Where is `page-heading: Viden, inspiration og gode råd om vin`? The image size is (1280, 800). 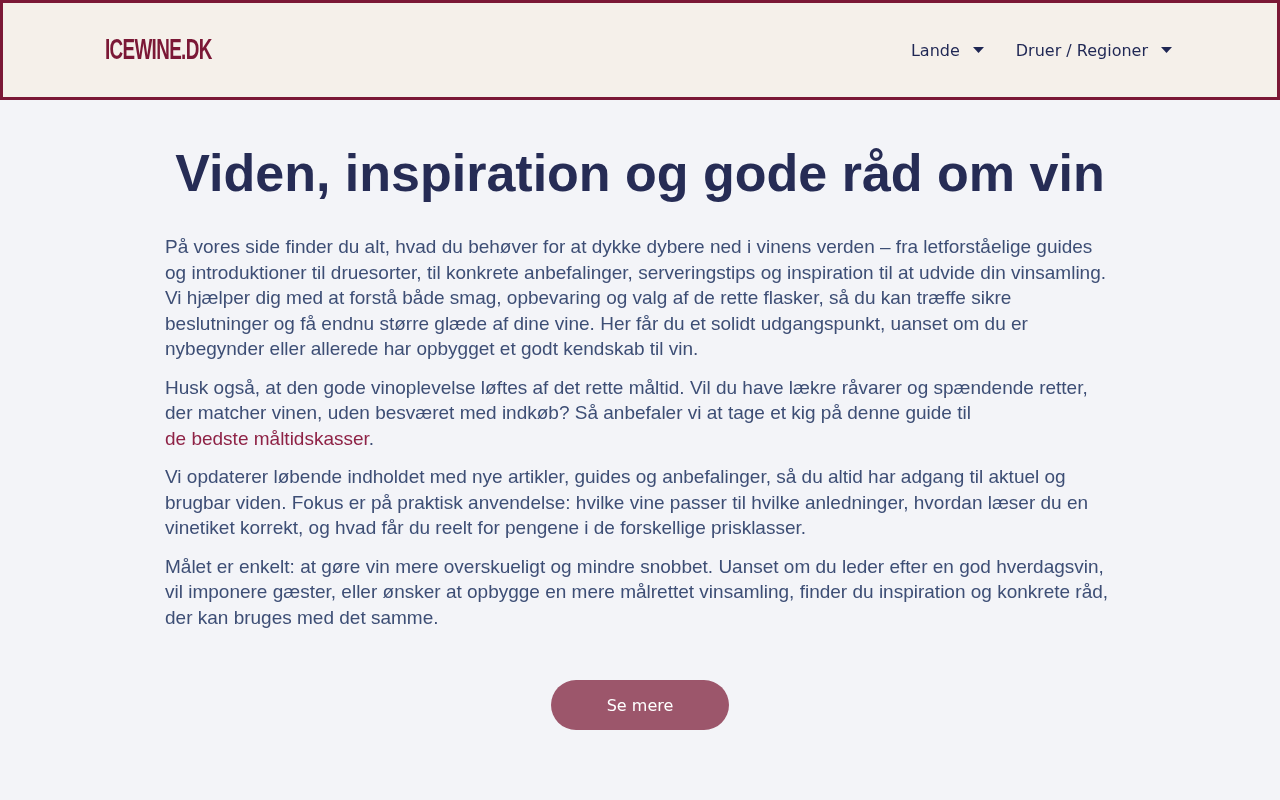 page-heading: Viden, inspiration og gode råd om vin is located at coordinates (640, 173).